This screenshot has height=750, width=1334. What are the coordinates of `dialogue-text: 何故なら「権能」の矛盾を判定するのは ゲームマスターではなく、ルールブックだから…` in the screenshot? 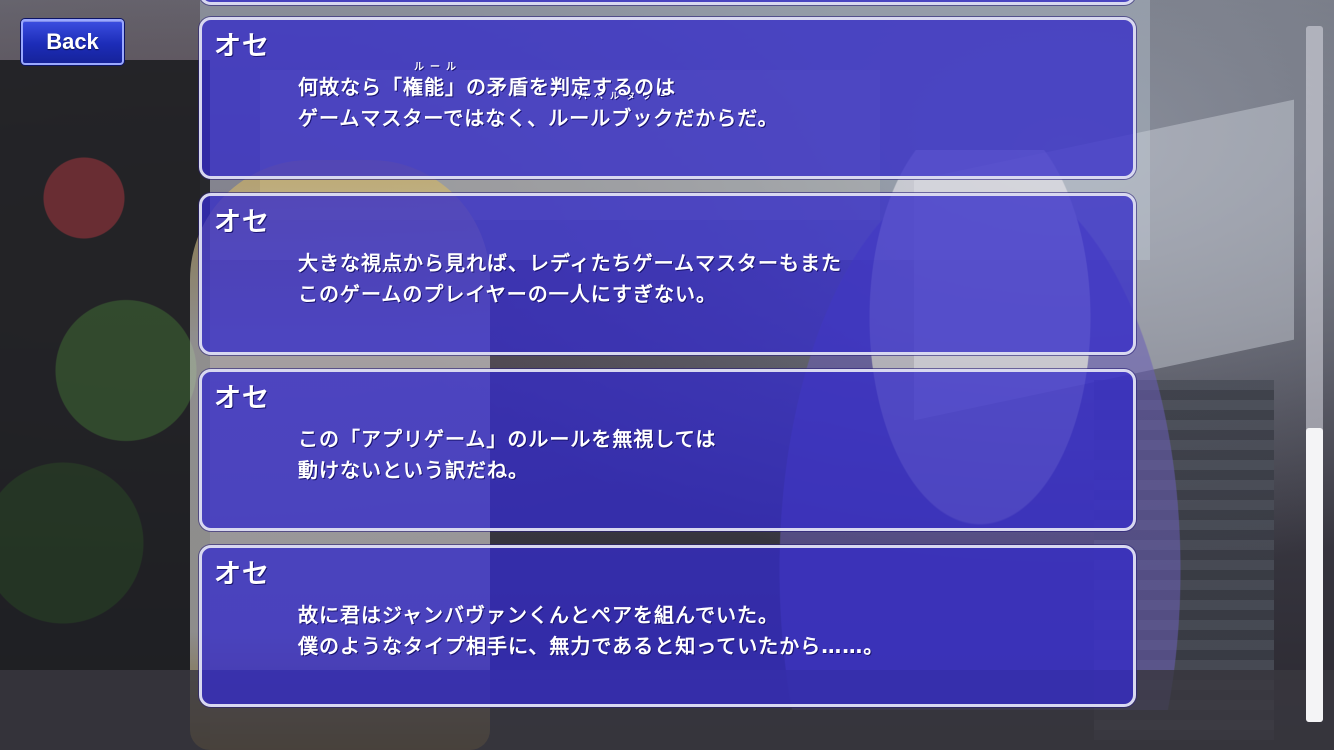 It's located at (705, 103).